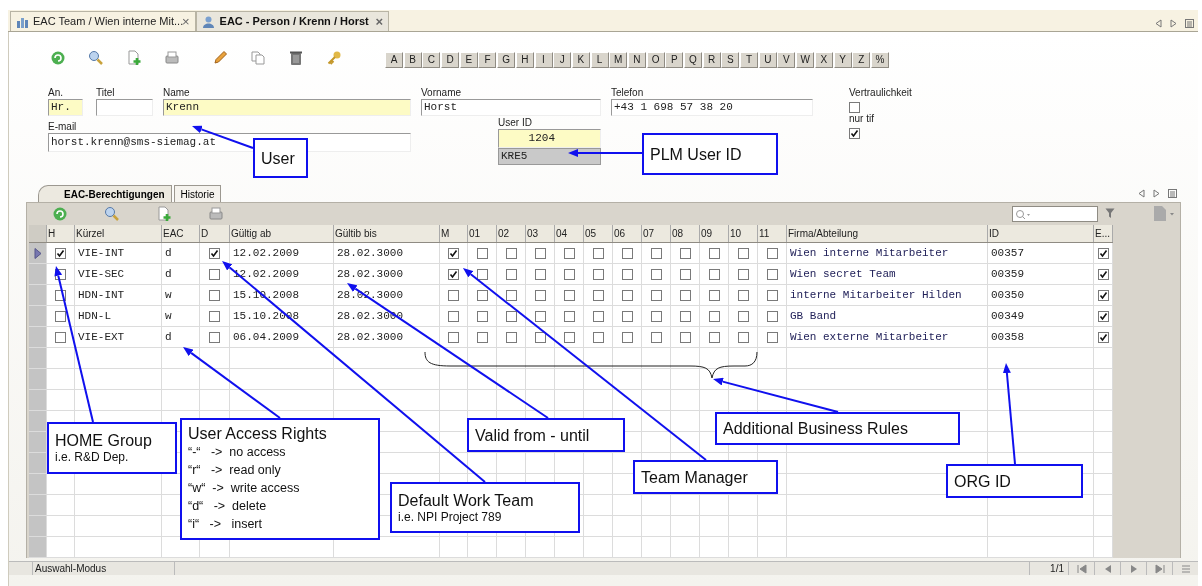 The height and width of the screenshot is (586, 1202). Describe the element at coordinates (38, 253) in the screenshot. I see `row-header` at that location.